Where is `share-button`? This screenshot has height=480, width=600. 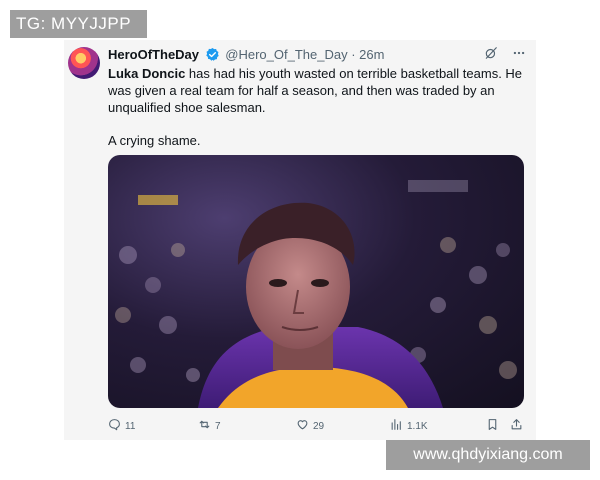
share-button is located at coordinates (516, 426).